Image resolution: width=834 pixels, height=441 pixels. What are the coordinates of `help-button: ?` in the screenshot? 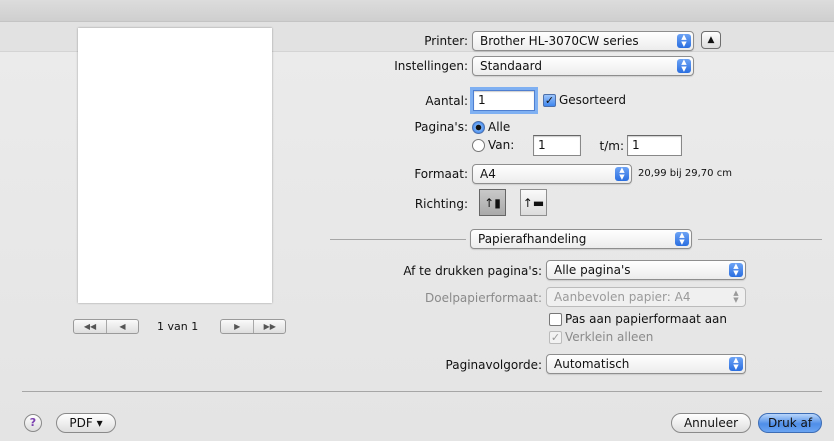 It's located at (33, 423).